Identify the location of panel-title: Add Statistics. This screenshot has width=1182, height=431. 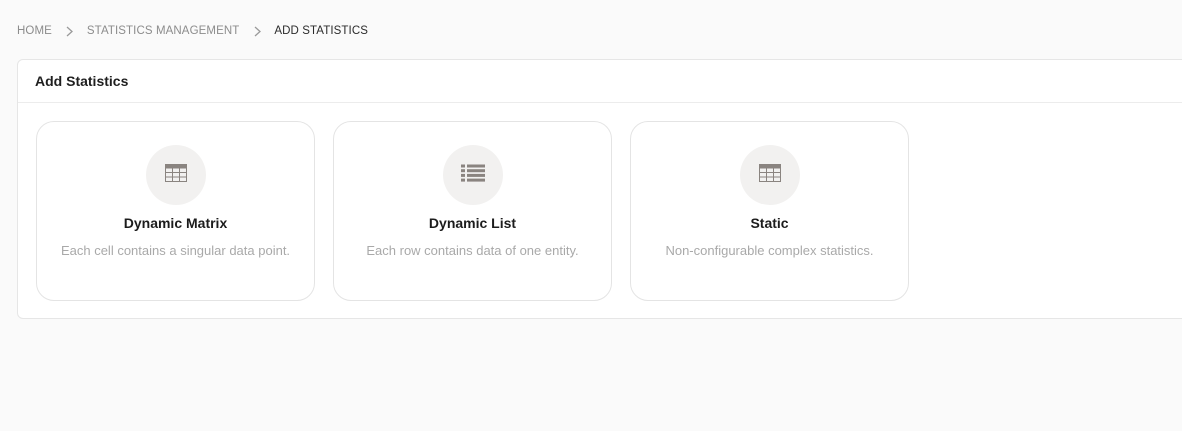
(82, 81).